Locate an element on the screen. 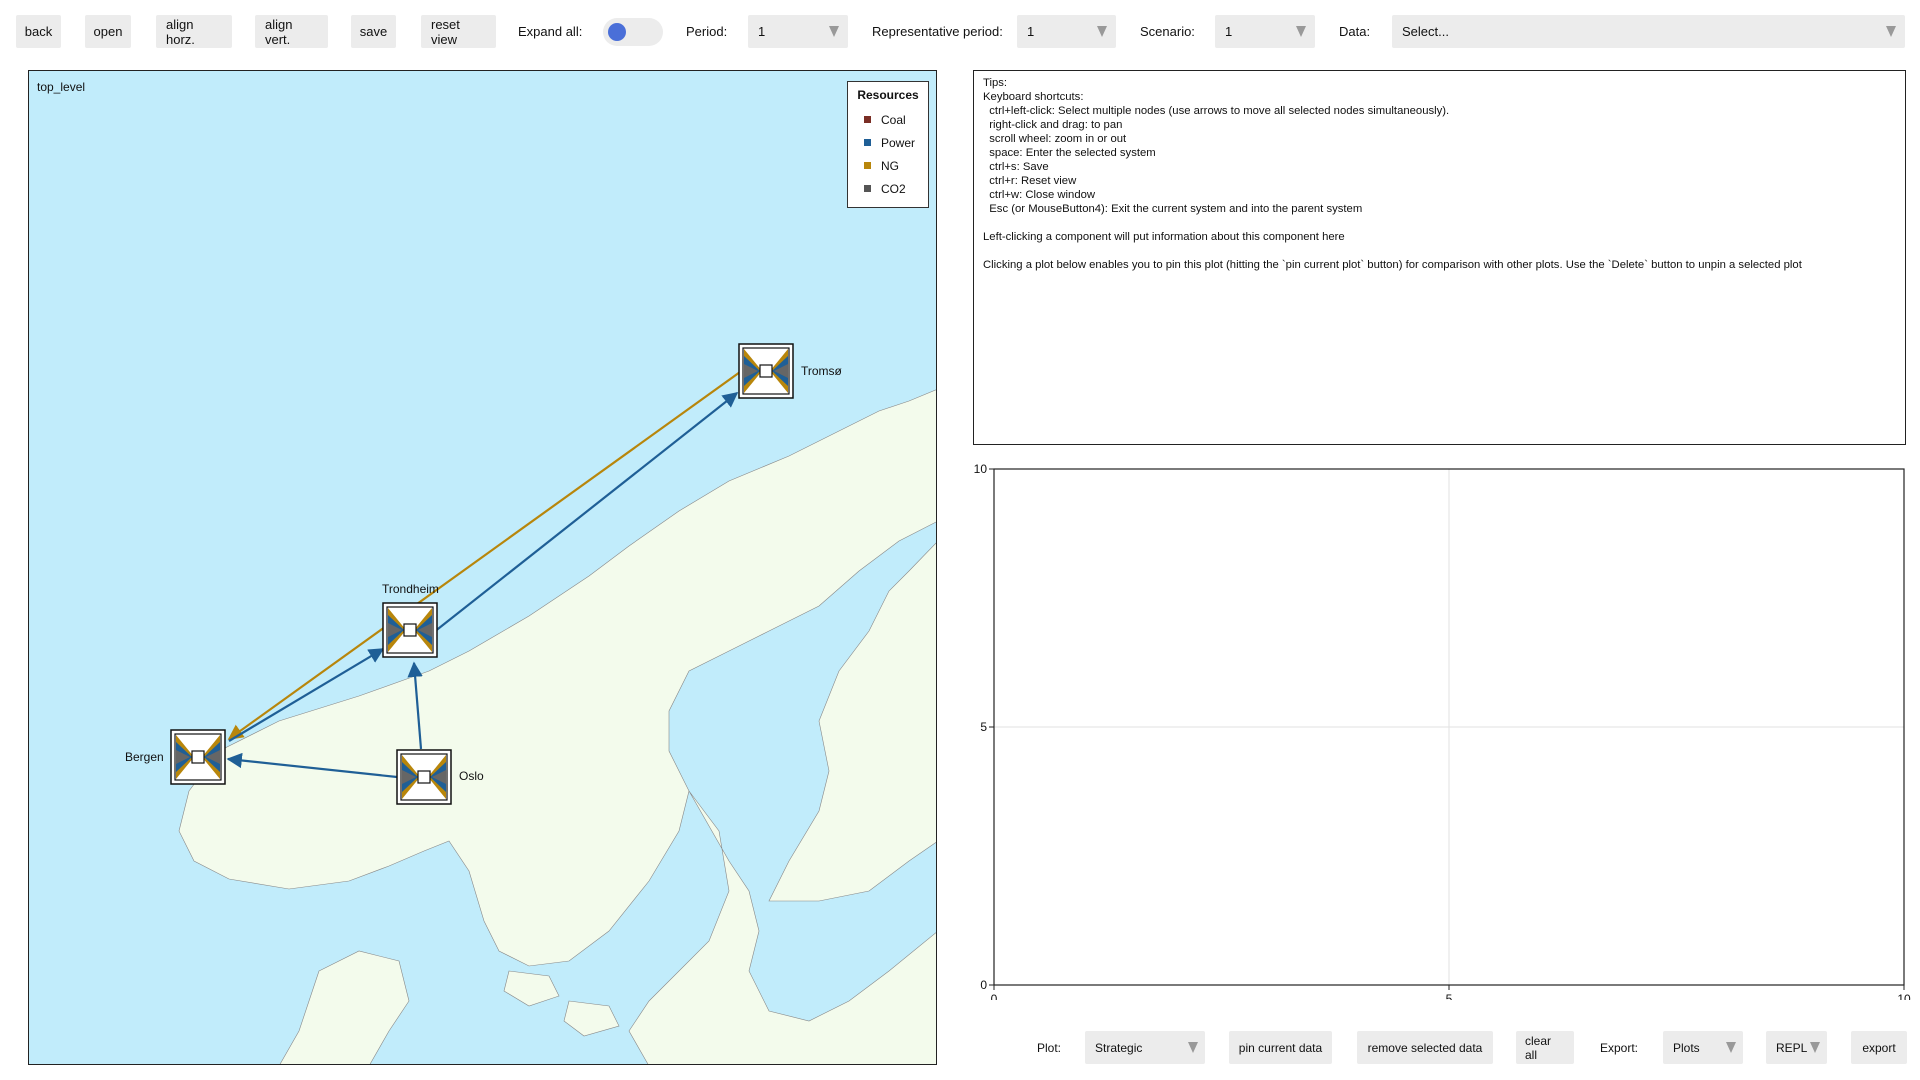  scenario-label: Scenario: is located at coordinates (1167, 31).